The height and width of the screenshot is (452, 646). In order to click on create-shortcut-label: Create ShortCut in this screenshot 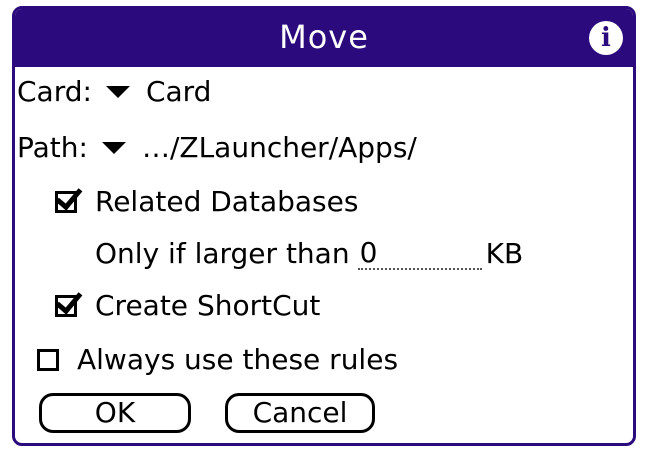, I will do `click(208, 305)`.